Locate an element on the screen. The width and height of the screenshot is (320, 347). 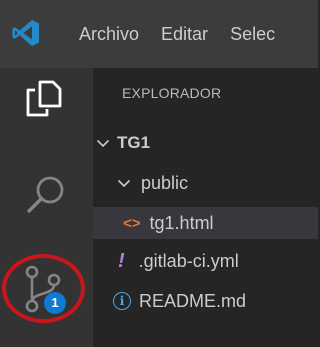
yml-file-icon: ! is located at coordinates (121, 260).